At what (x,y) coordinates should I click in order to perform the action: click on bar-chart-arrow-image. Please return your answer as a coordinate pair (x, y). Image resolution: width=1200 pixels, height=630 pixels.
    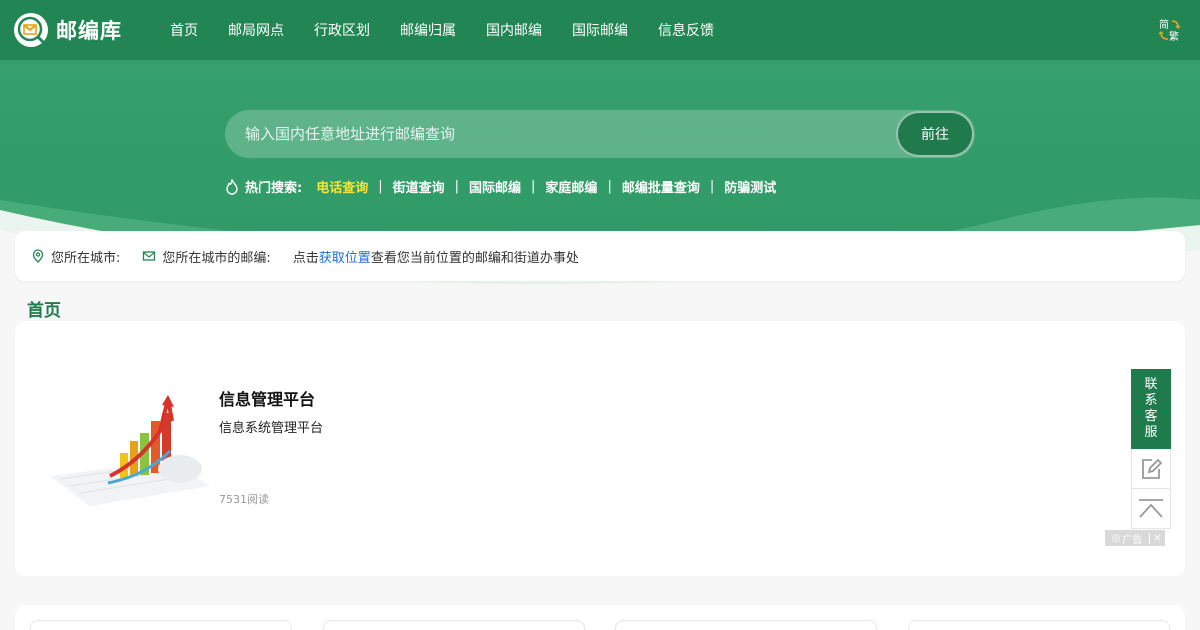
    Looking at the image, I should click on (130, 450).